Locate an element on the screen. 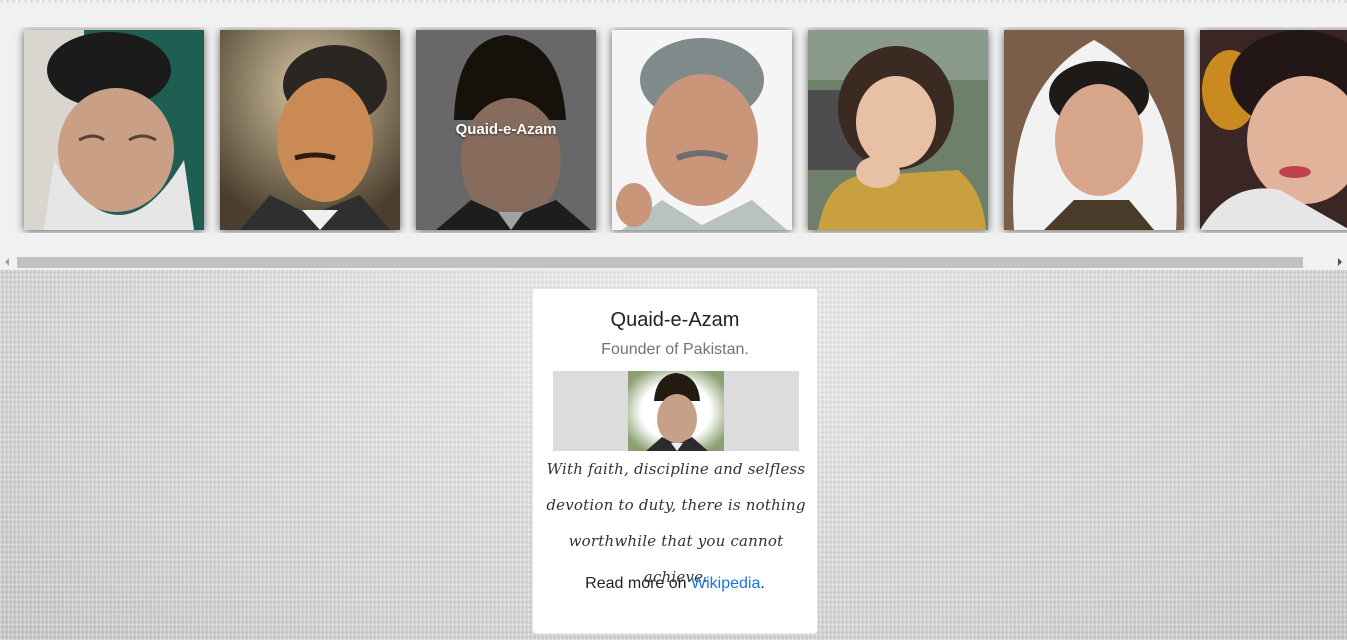 This screenshot has height=640, width=1347. scrollbar-thumb is located at coordinates (660, 262).